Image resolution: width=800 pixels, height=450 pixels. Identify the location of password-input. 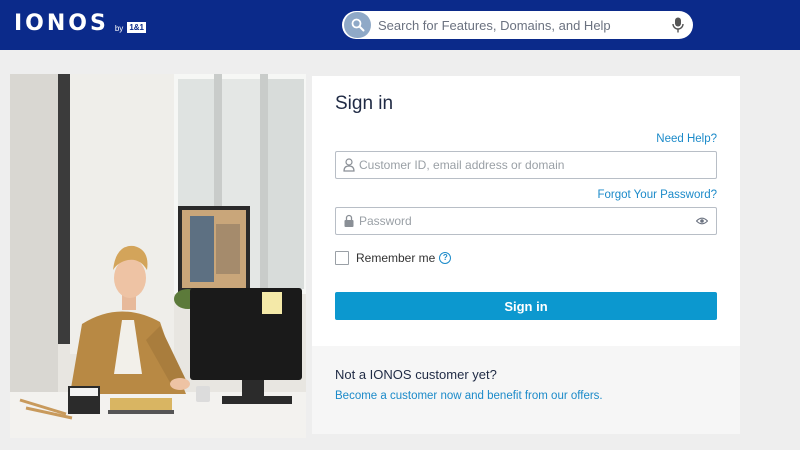
(519, 221).